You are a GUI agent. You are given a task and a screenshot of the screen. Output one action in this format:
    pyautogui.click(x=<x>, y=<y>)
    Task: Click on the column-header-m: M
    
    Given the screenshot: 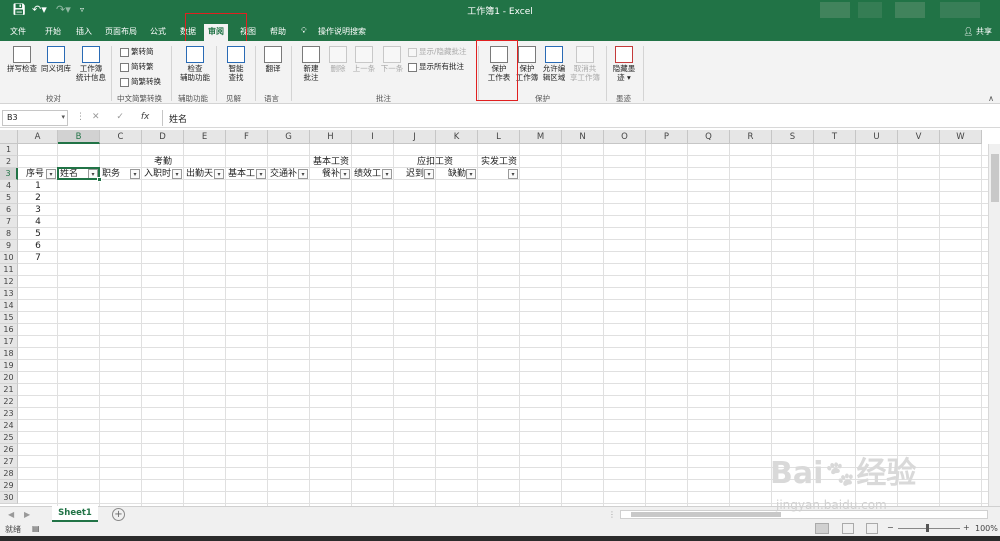 What is the action you would take?
    pyautogui.click(x=541, y=137)
    